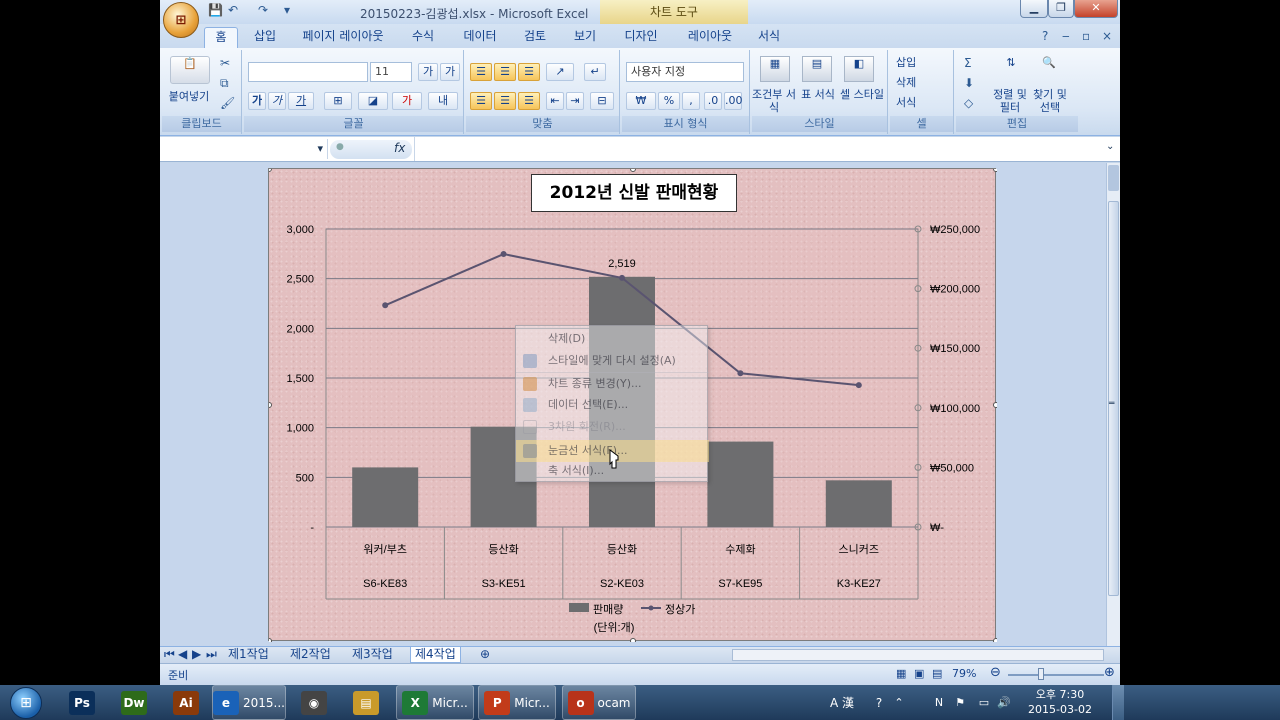  I want to click on sheet-tab-2: 제2작업, so click(310, 655).